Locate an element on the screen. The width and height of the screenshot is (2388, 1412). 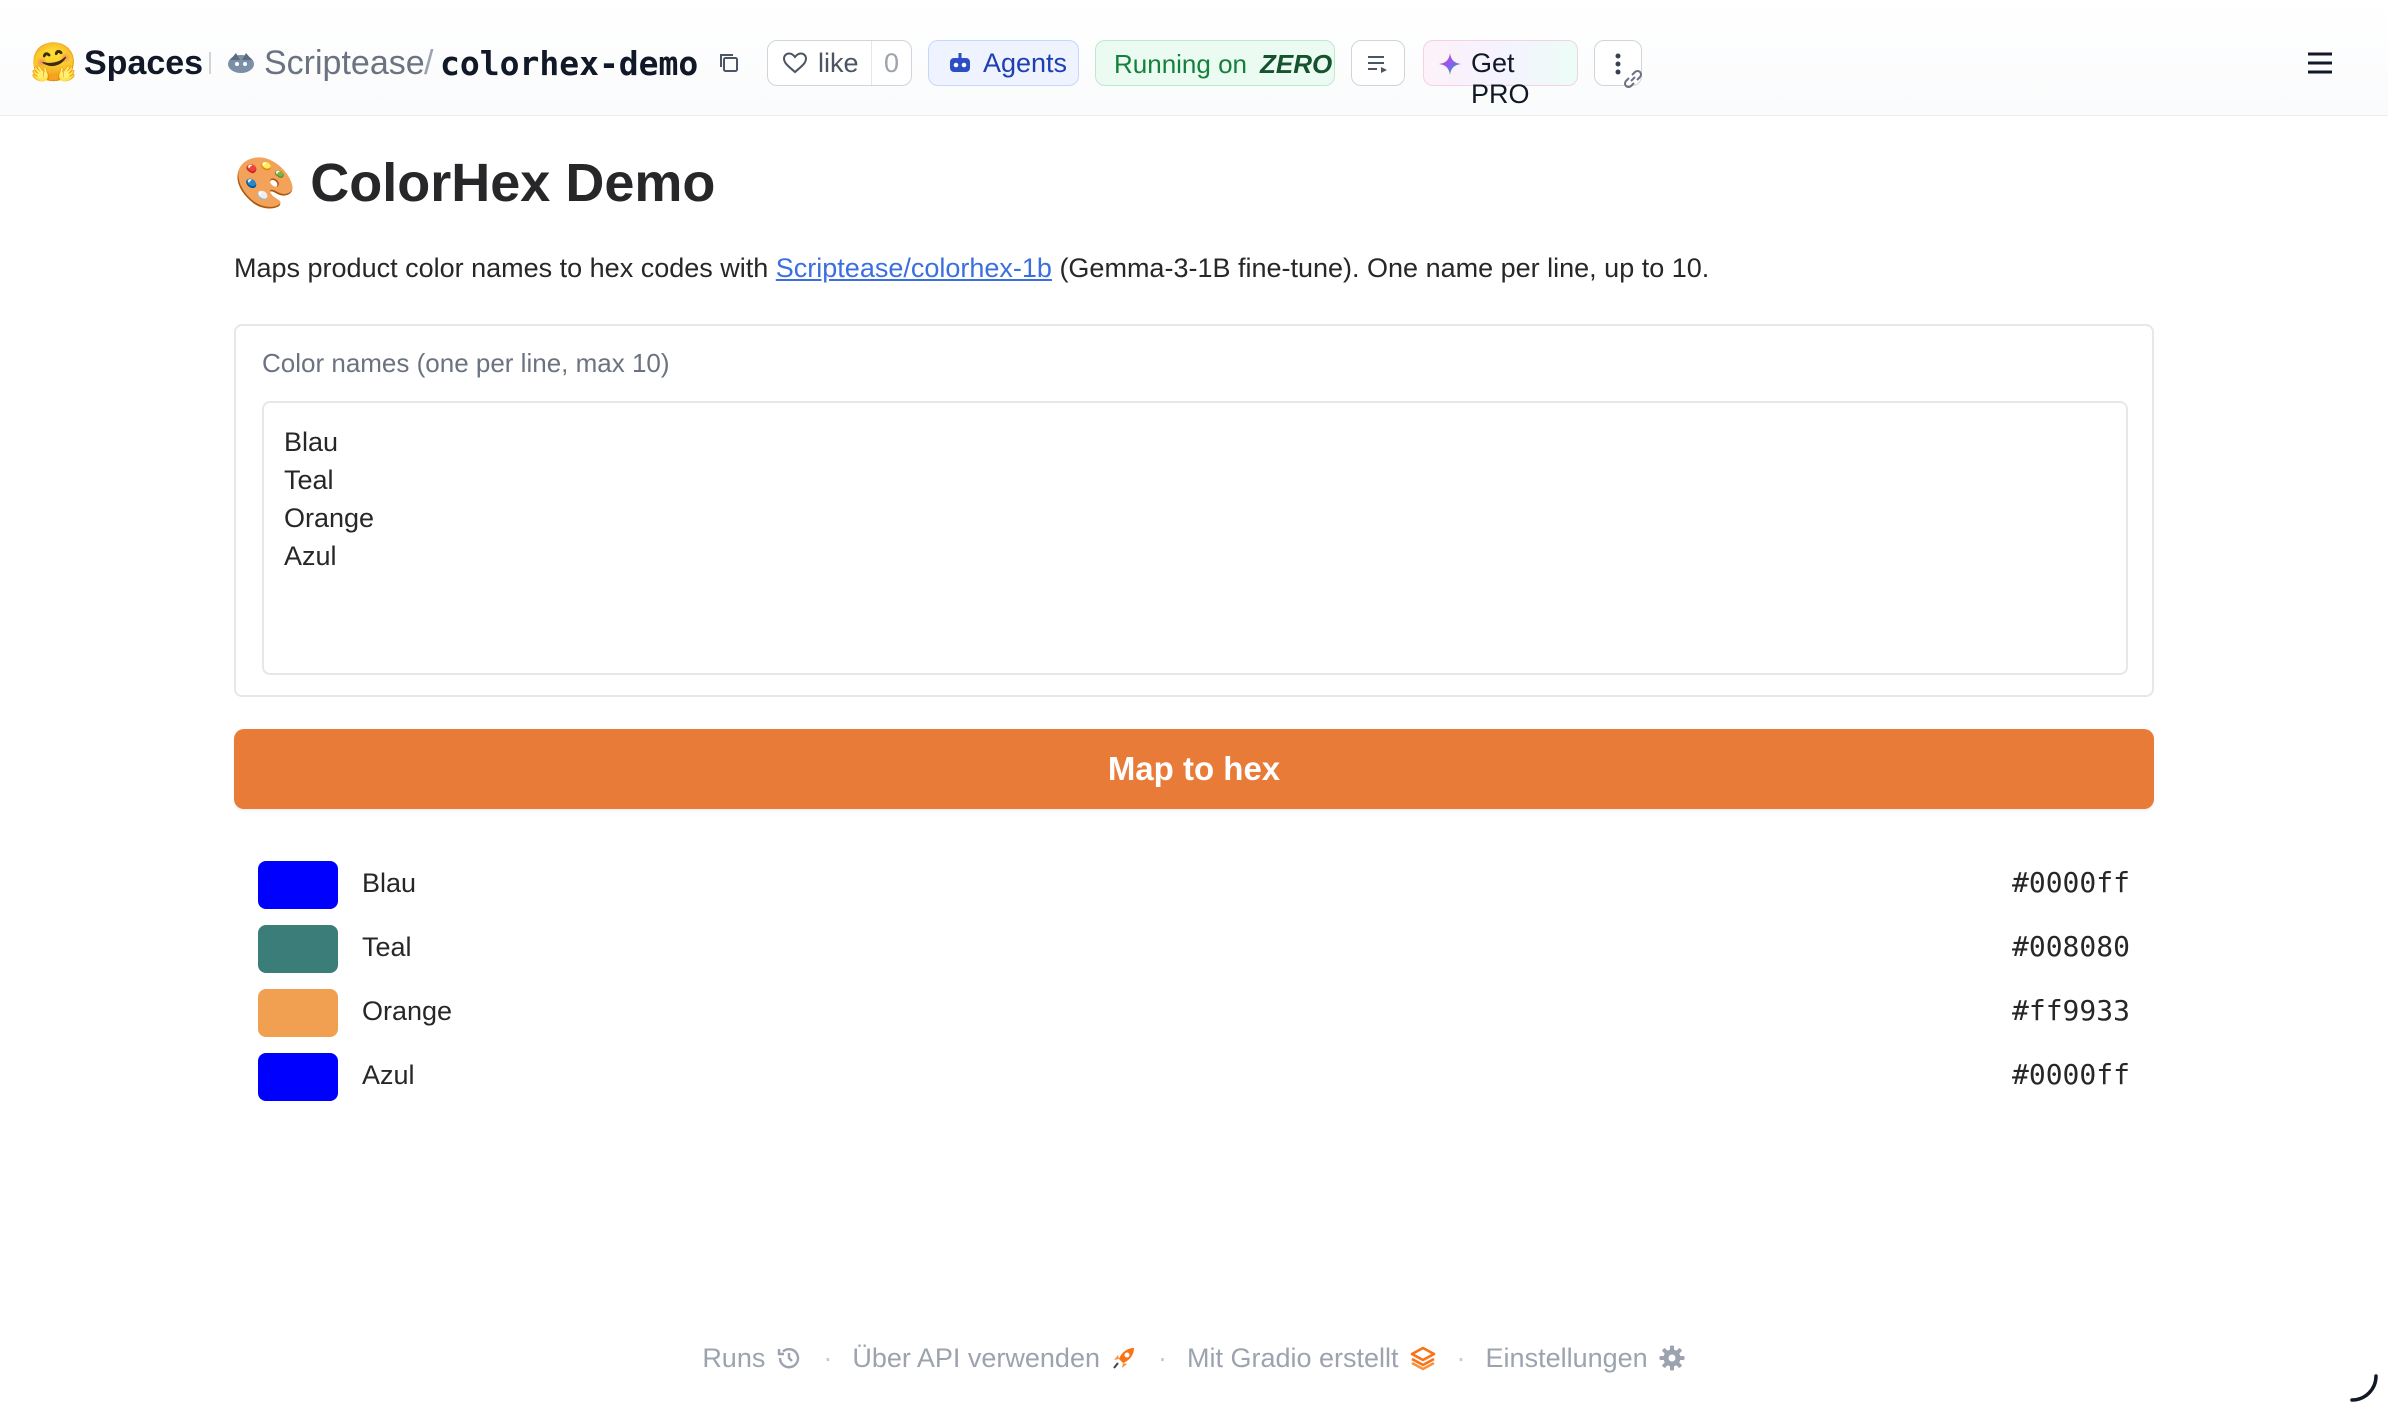
palette-icon: 🎨 is located at coordinates (265, 182).